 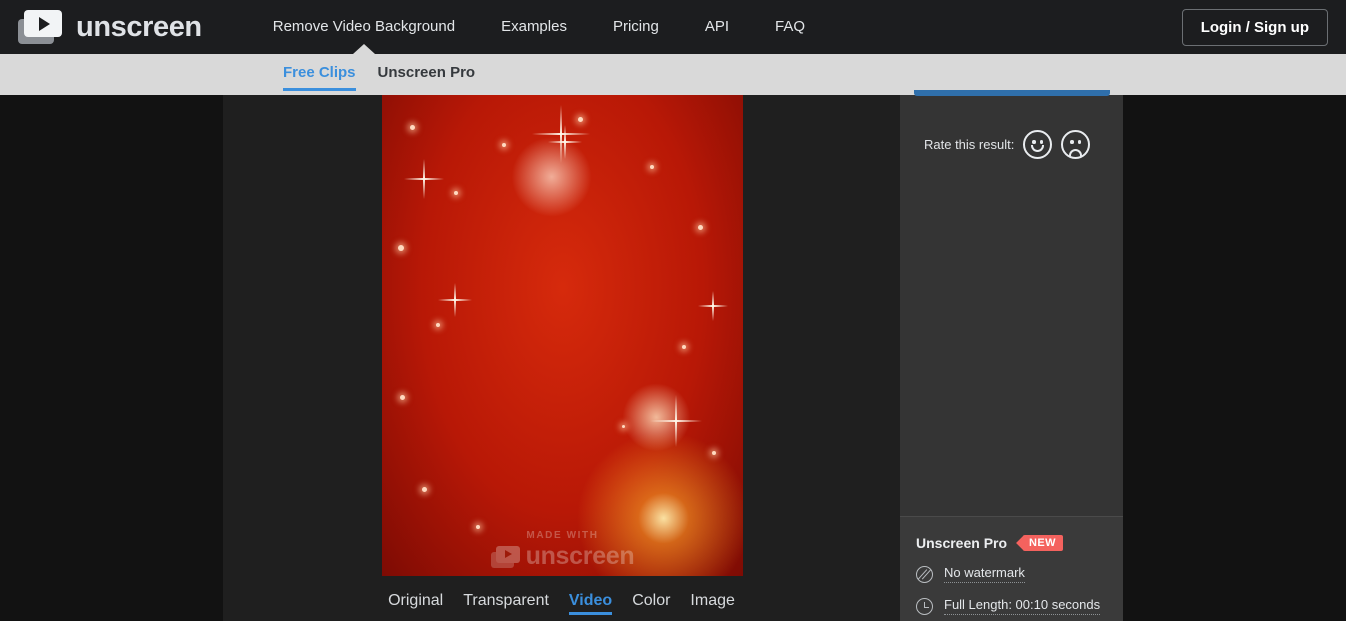 I want to click on clock-icon, so click(x=924, y=606).